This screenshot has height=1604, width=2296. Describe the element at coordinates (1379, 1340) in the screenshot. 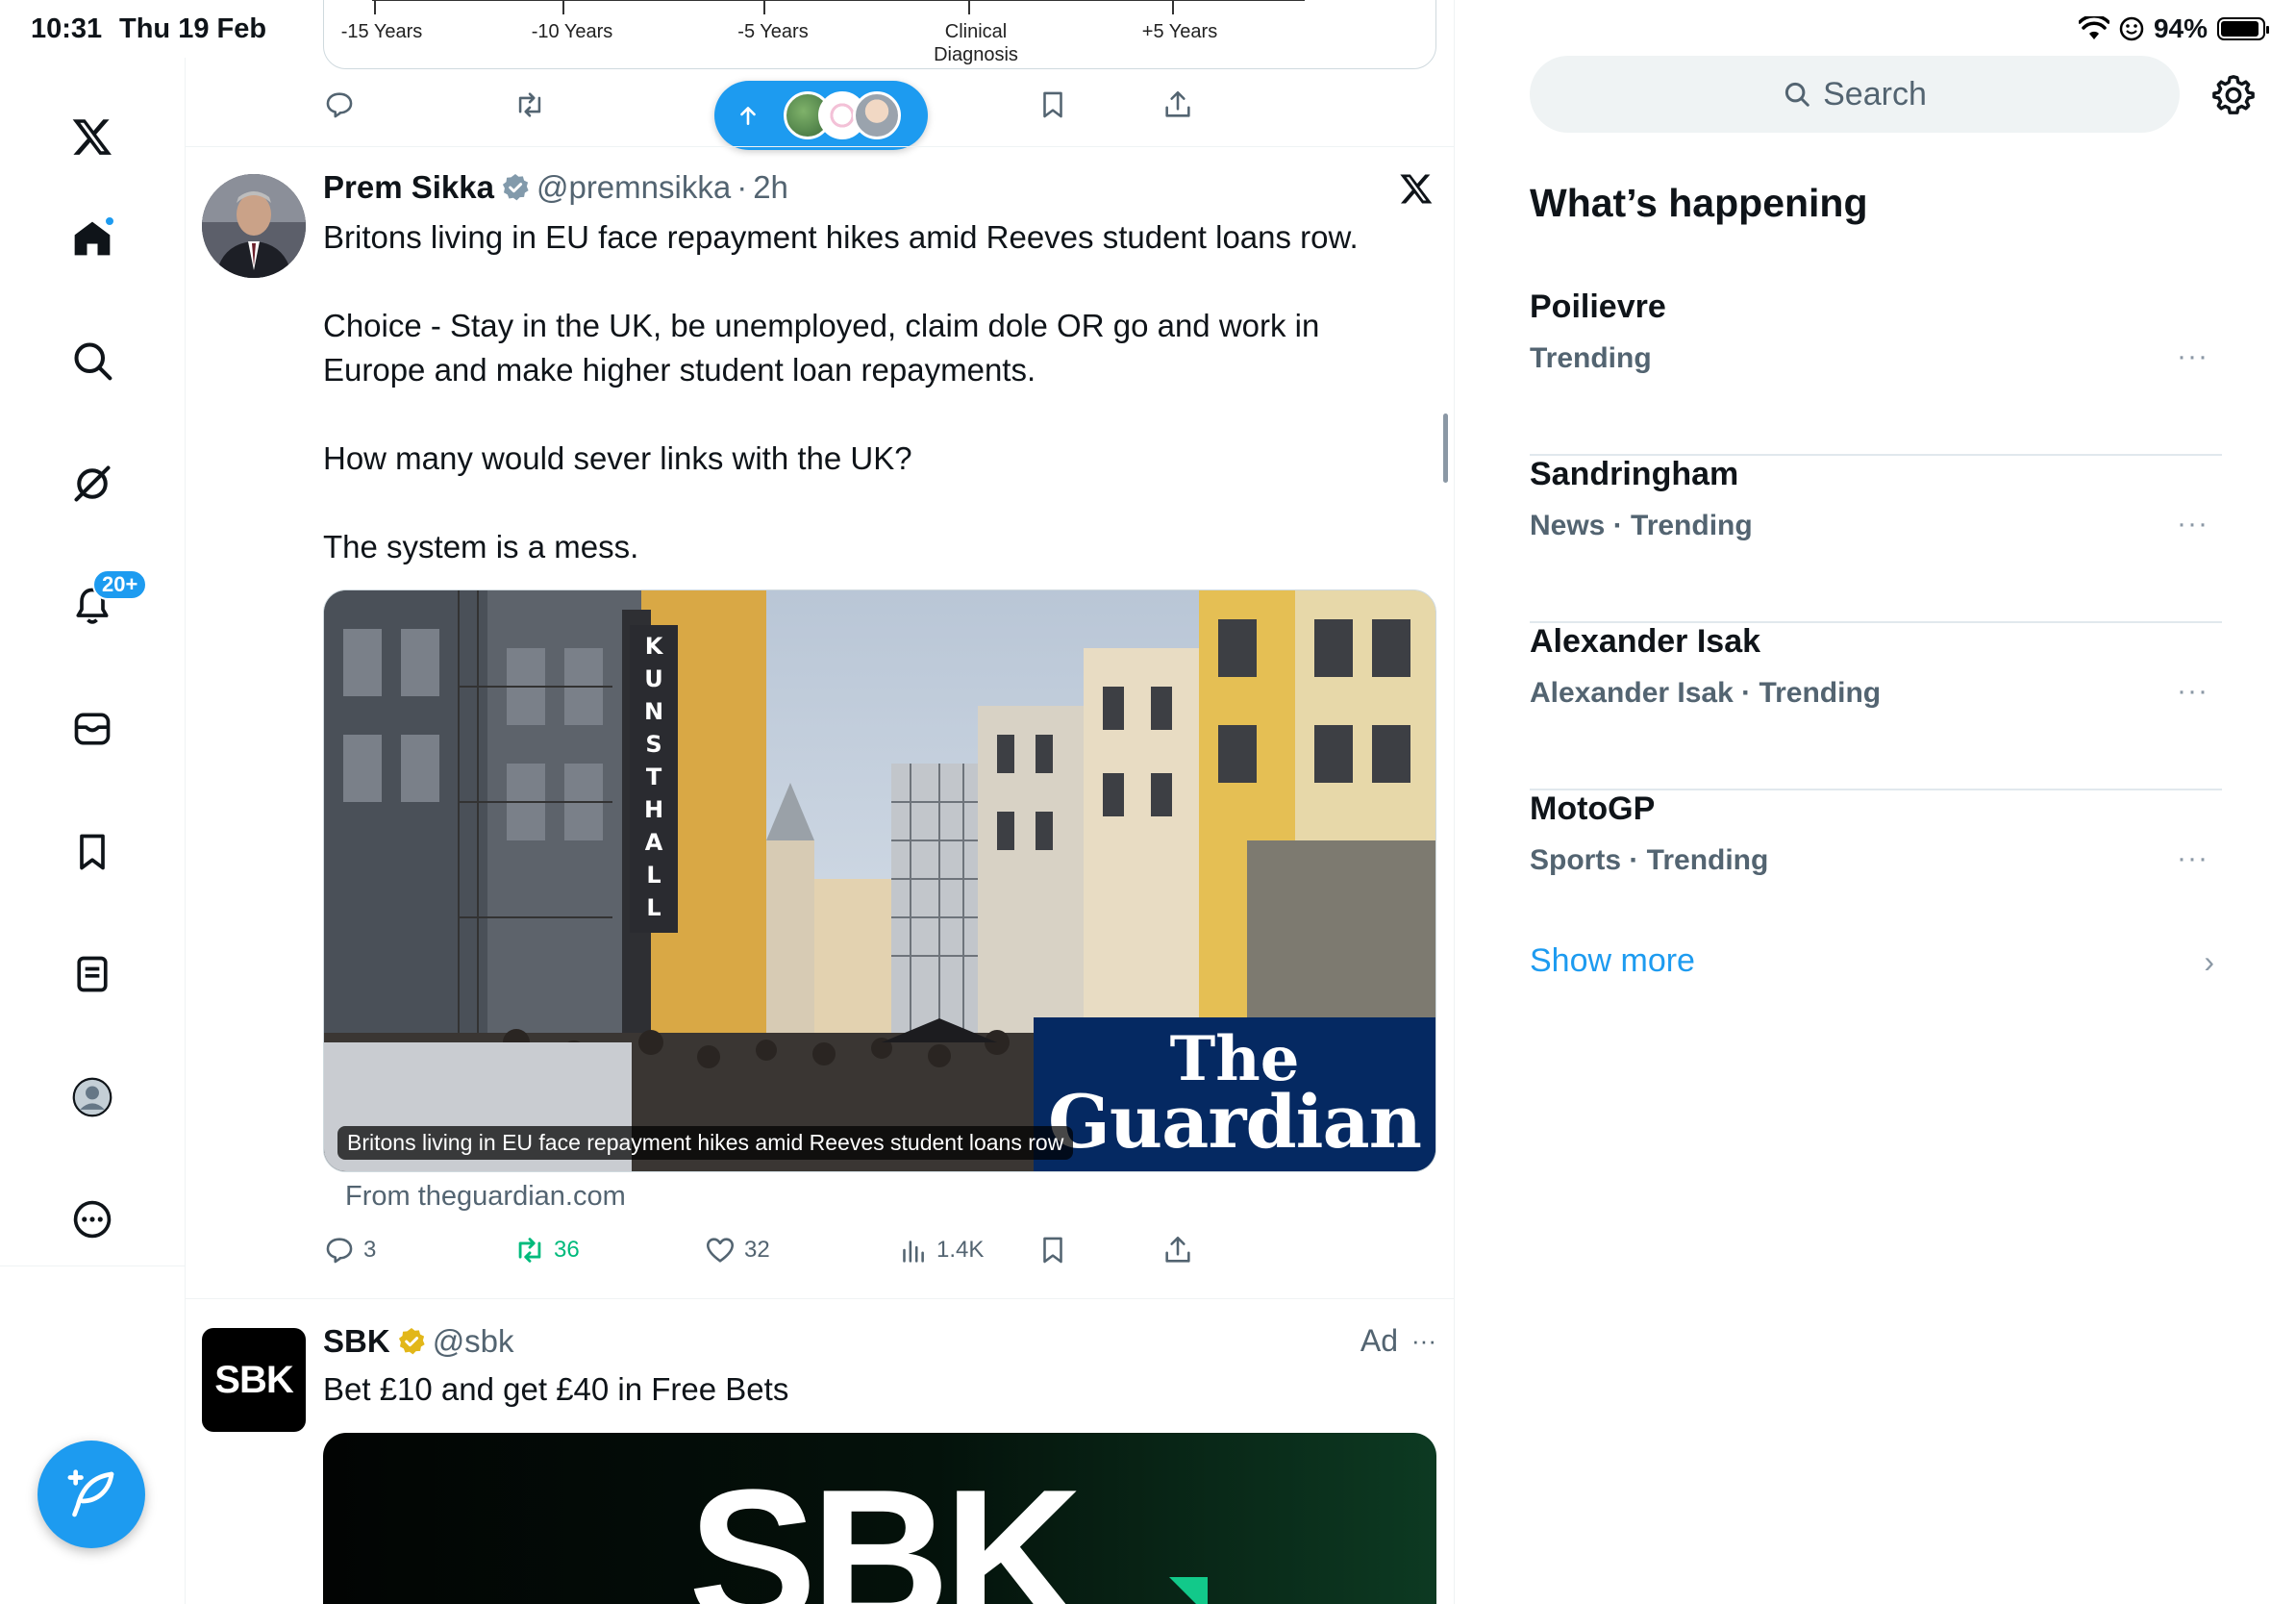

I see `ad-label: Ad` at that location.